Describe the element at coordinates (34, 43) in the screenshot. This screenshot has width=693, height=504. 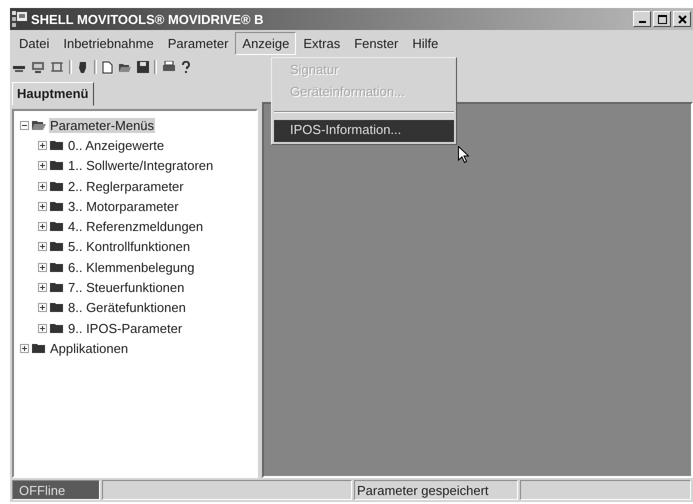
I see `menu-item: Datei` at that location.